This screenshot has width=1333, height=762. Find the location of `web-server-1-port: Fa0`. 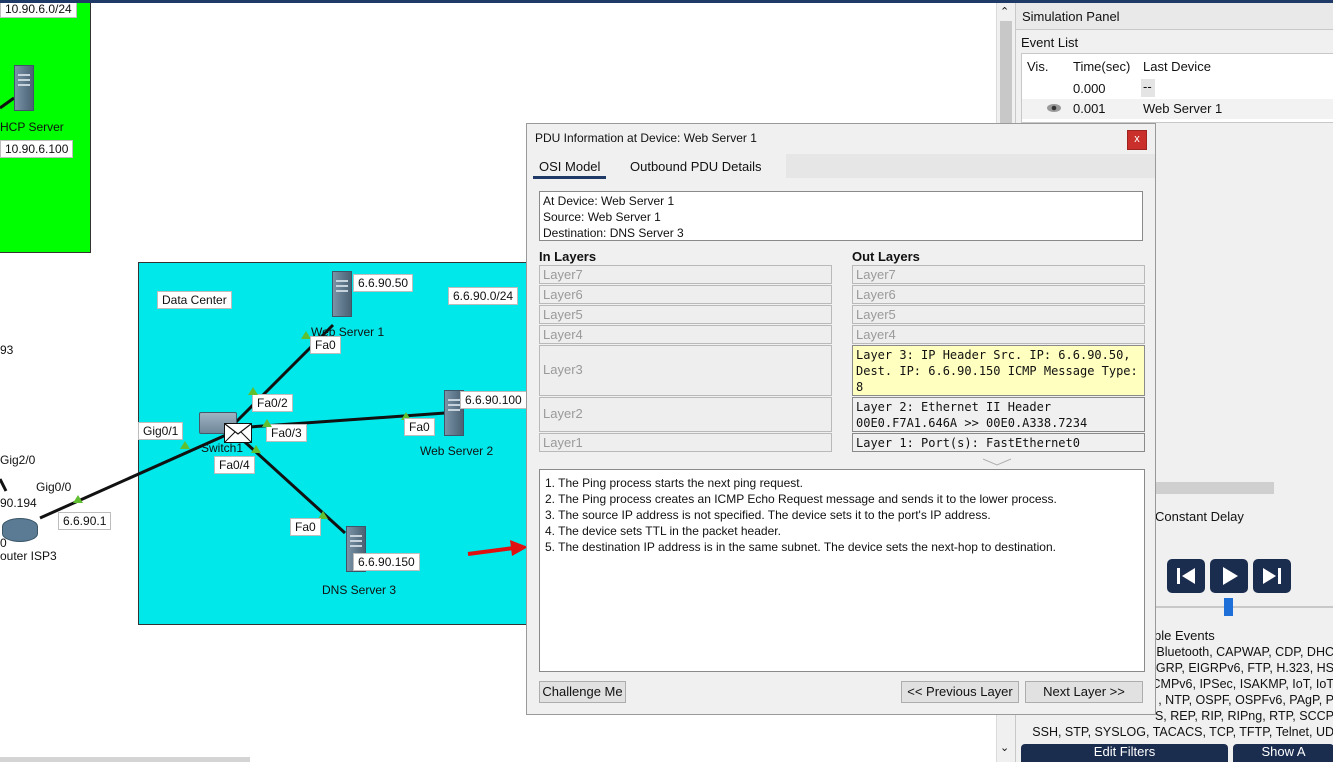

web-server-1-port: Fa0 is located at coordinates (325, 345).